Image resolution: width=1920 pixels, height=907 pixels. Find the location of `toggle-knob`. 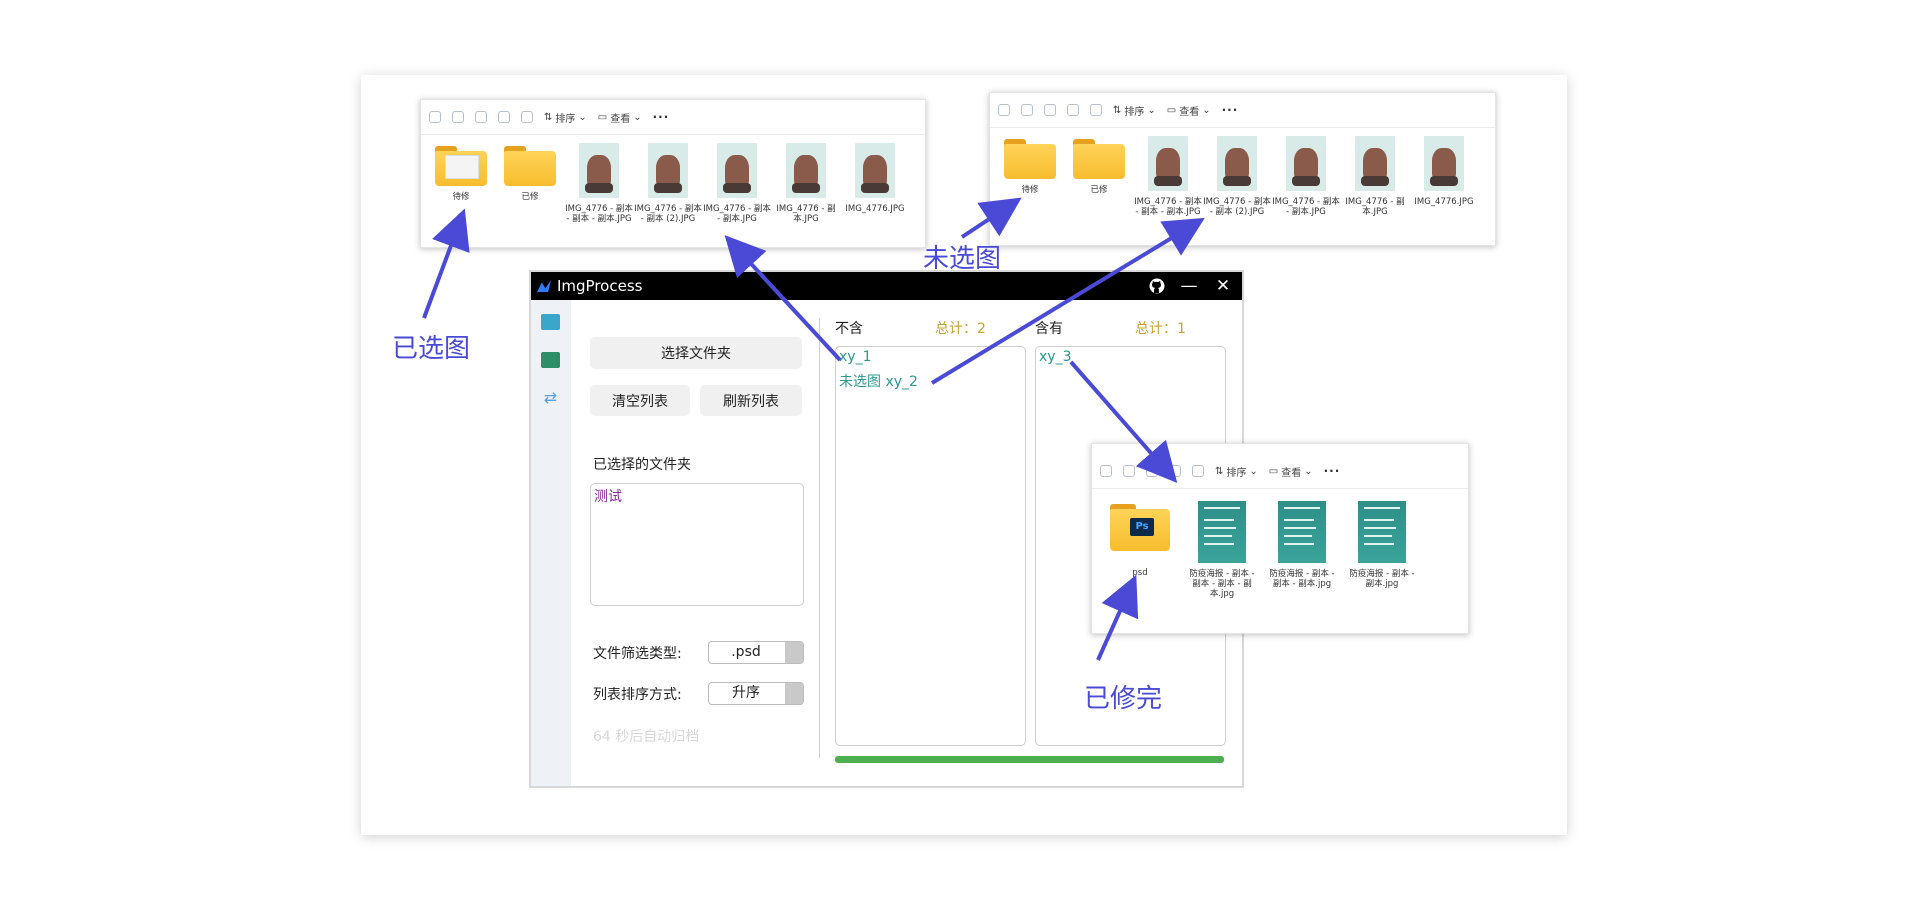

toggle-knob is located at coordinates (794, 693).